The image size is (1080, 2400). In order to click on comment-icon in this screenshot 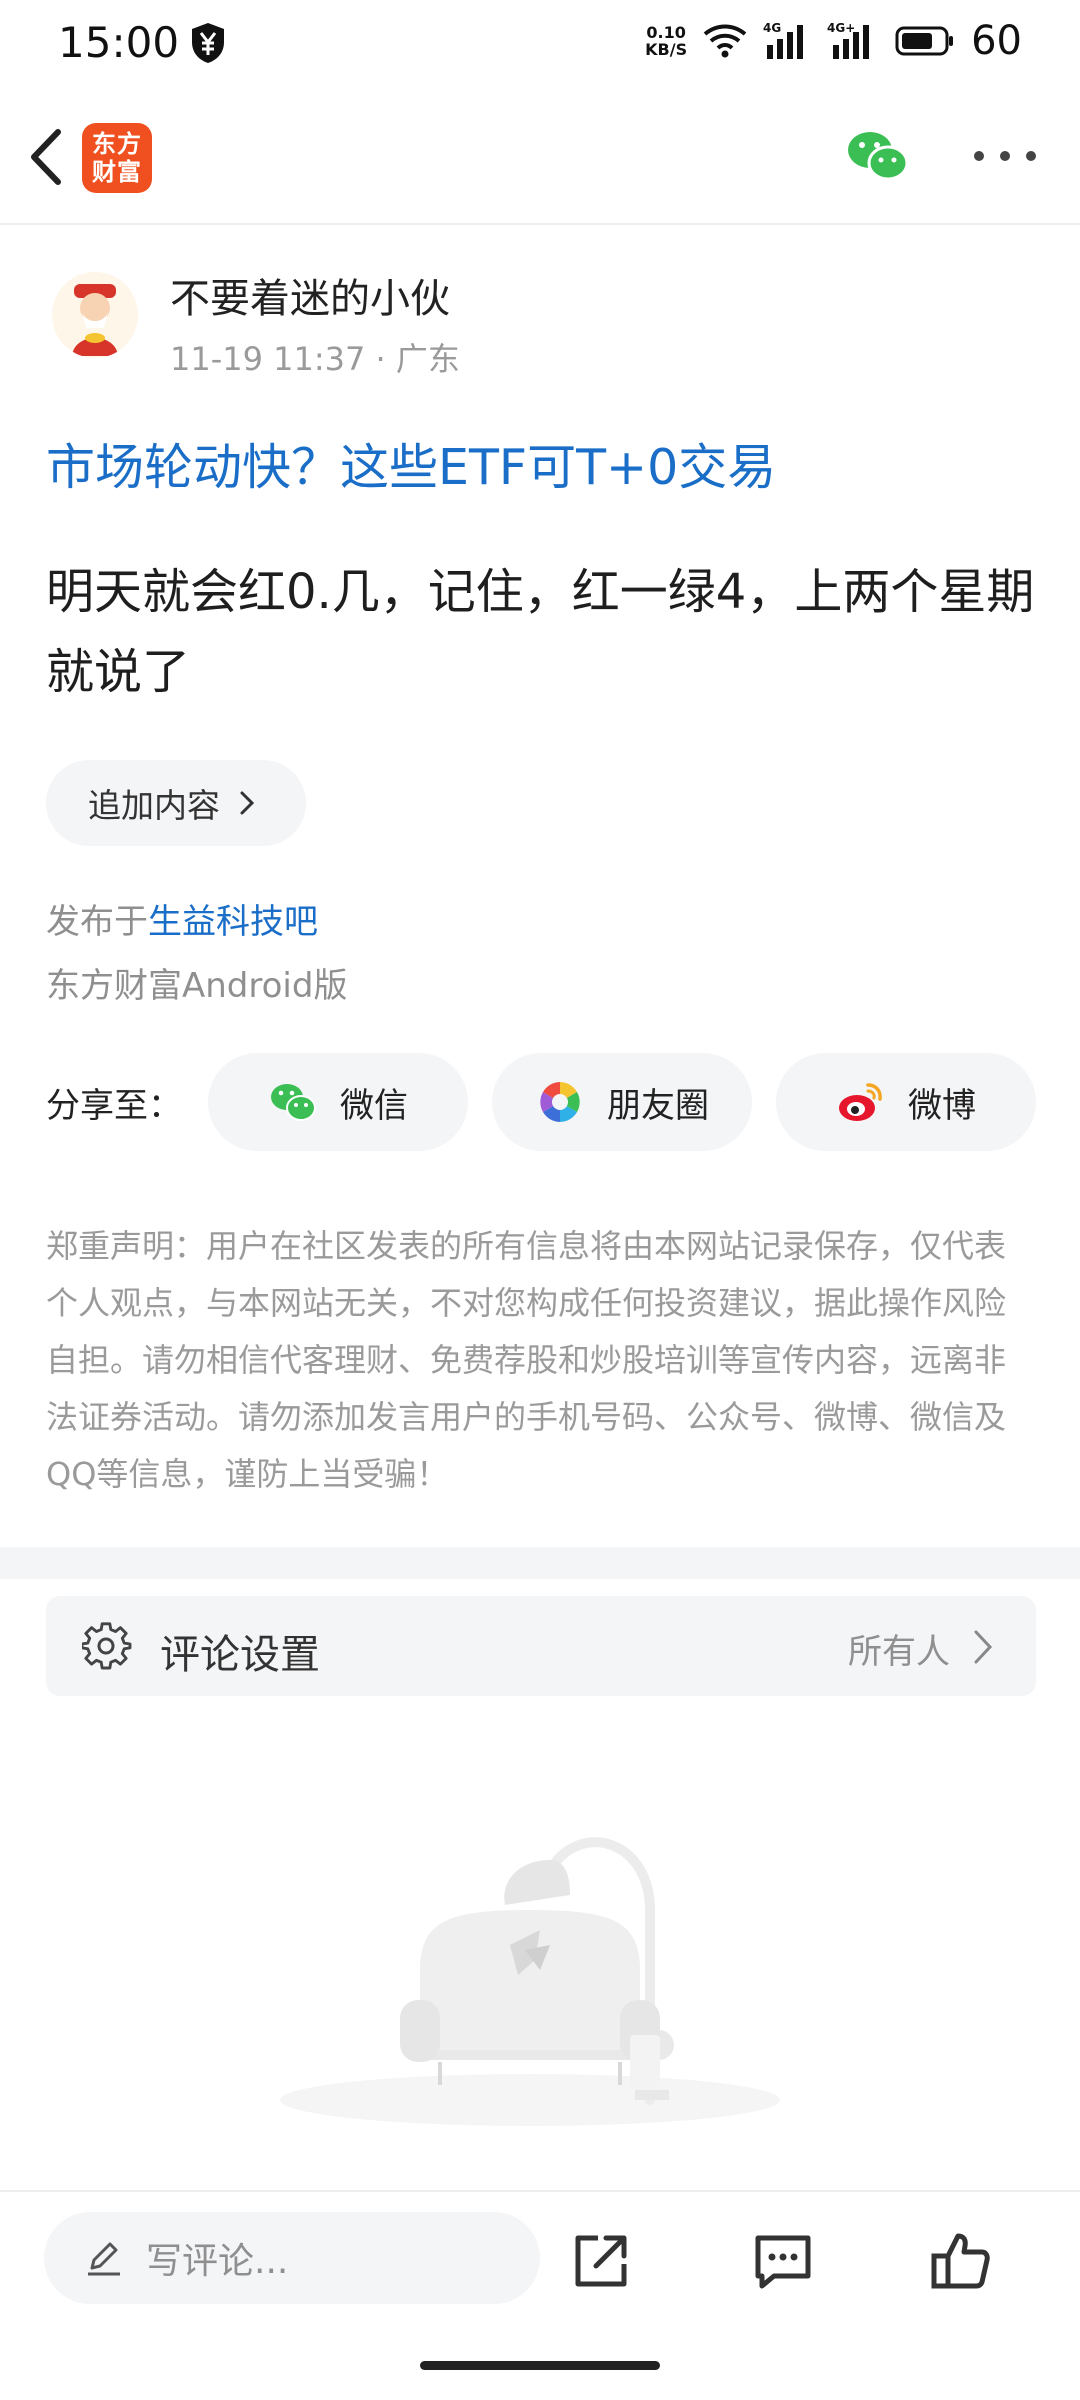, I will do `click(783, 2261)`.